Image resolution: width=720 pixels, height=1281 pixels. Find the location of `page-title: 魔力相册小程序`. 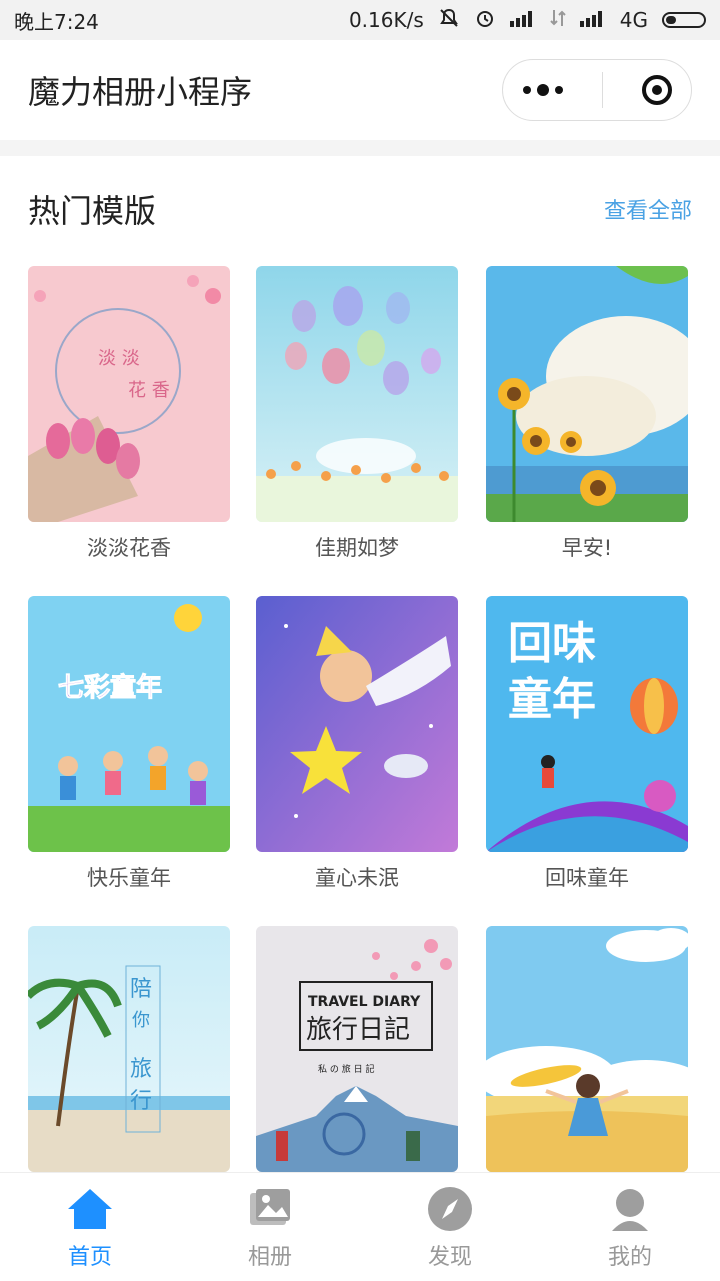

page-title: 魔力相册小程序 is located at coordinates (140, 92).